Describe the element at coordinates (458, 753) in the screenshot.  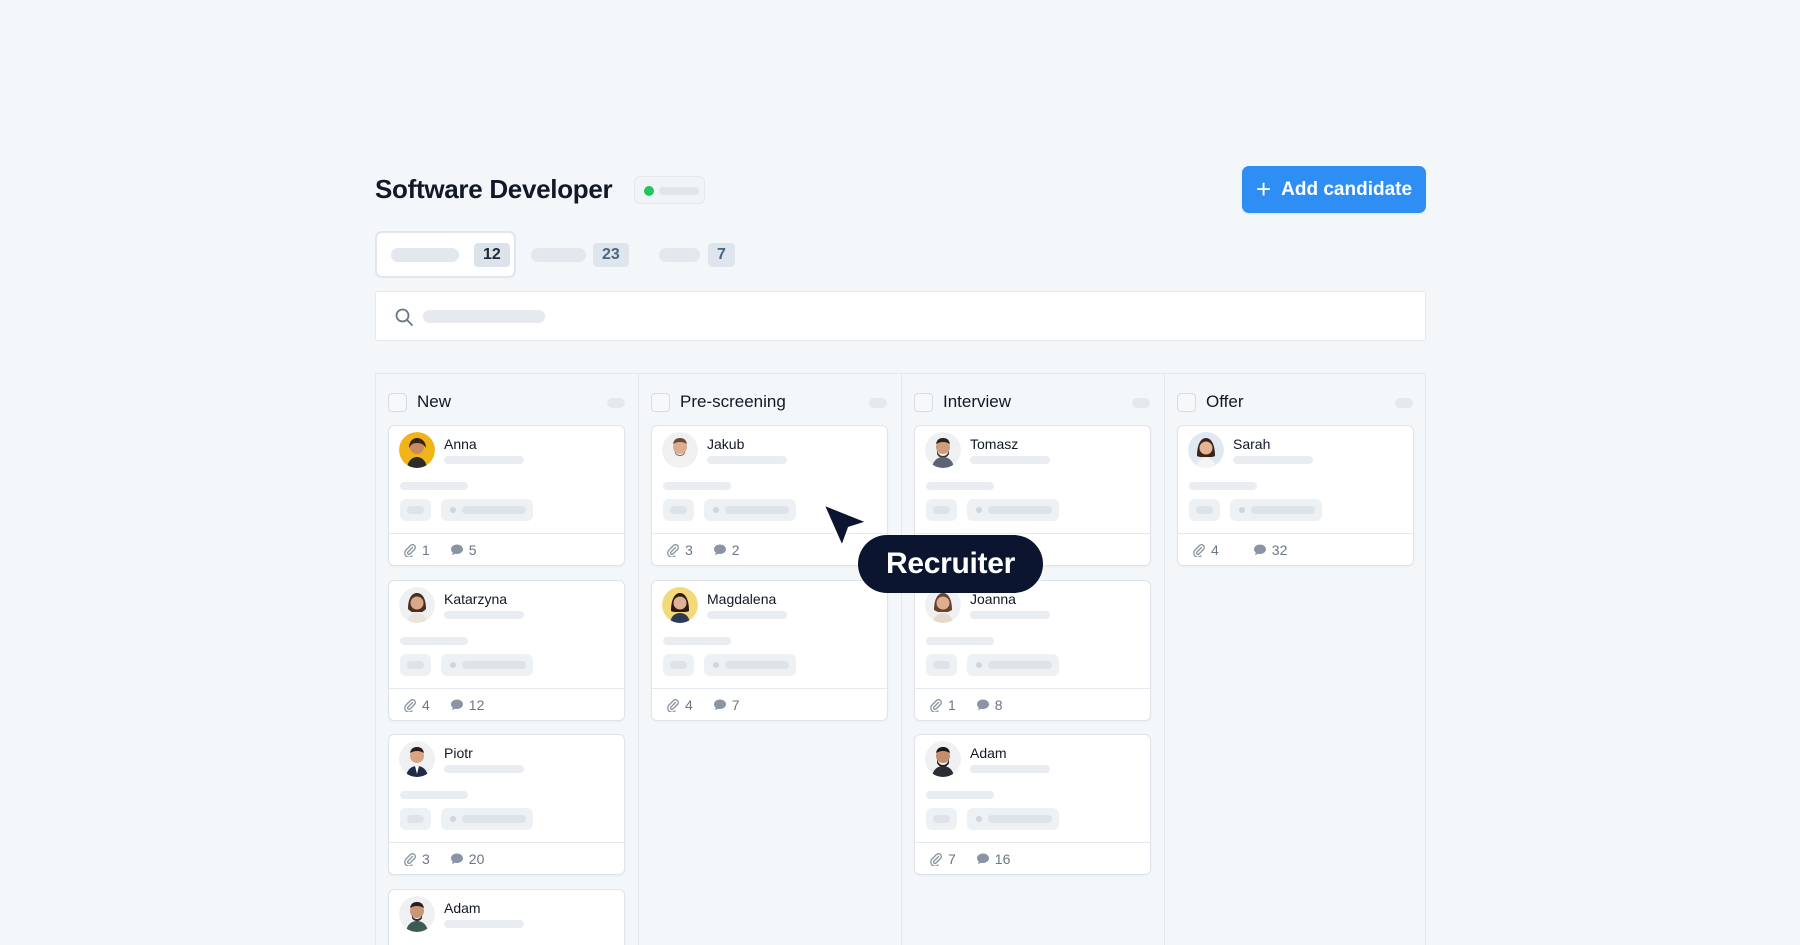
I see `candidate-name: Piotr` at that location.